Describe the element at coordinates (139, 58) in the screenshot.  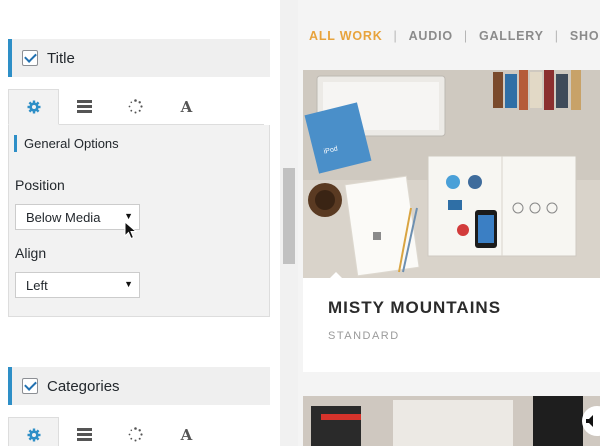
I see `section-header-title: Title` at that location.